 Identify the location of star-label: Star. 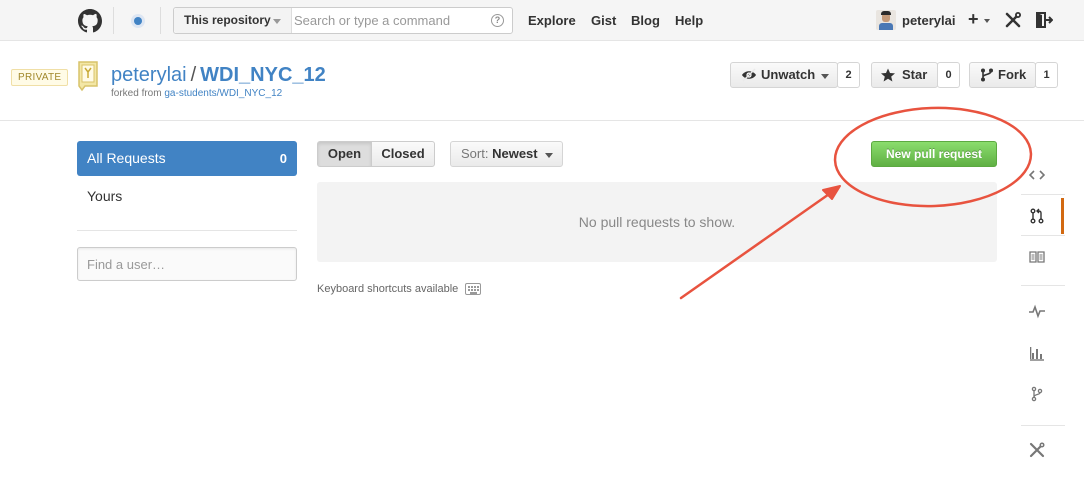
(915, 74).